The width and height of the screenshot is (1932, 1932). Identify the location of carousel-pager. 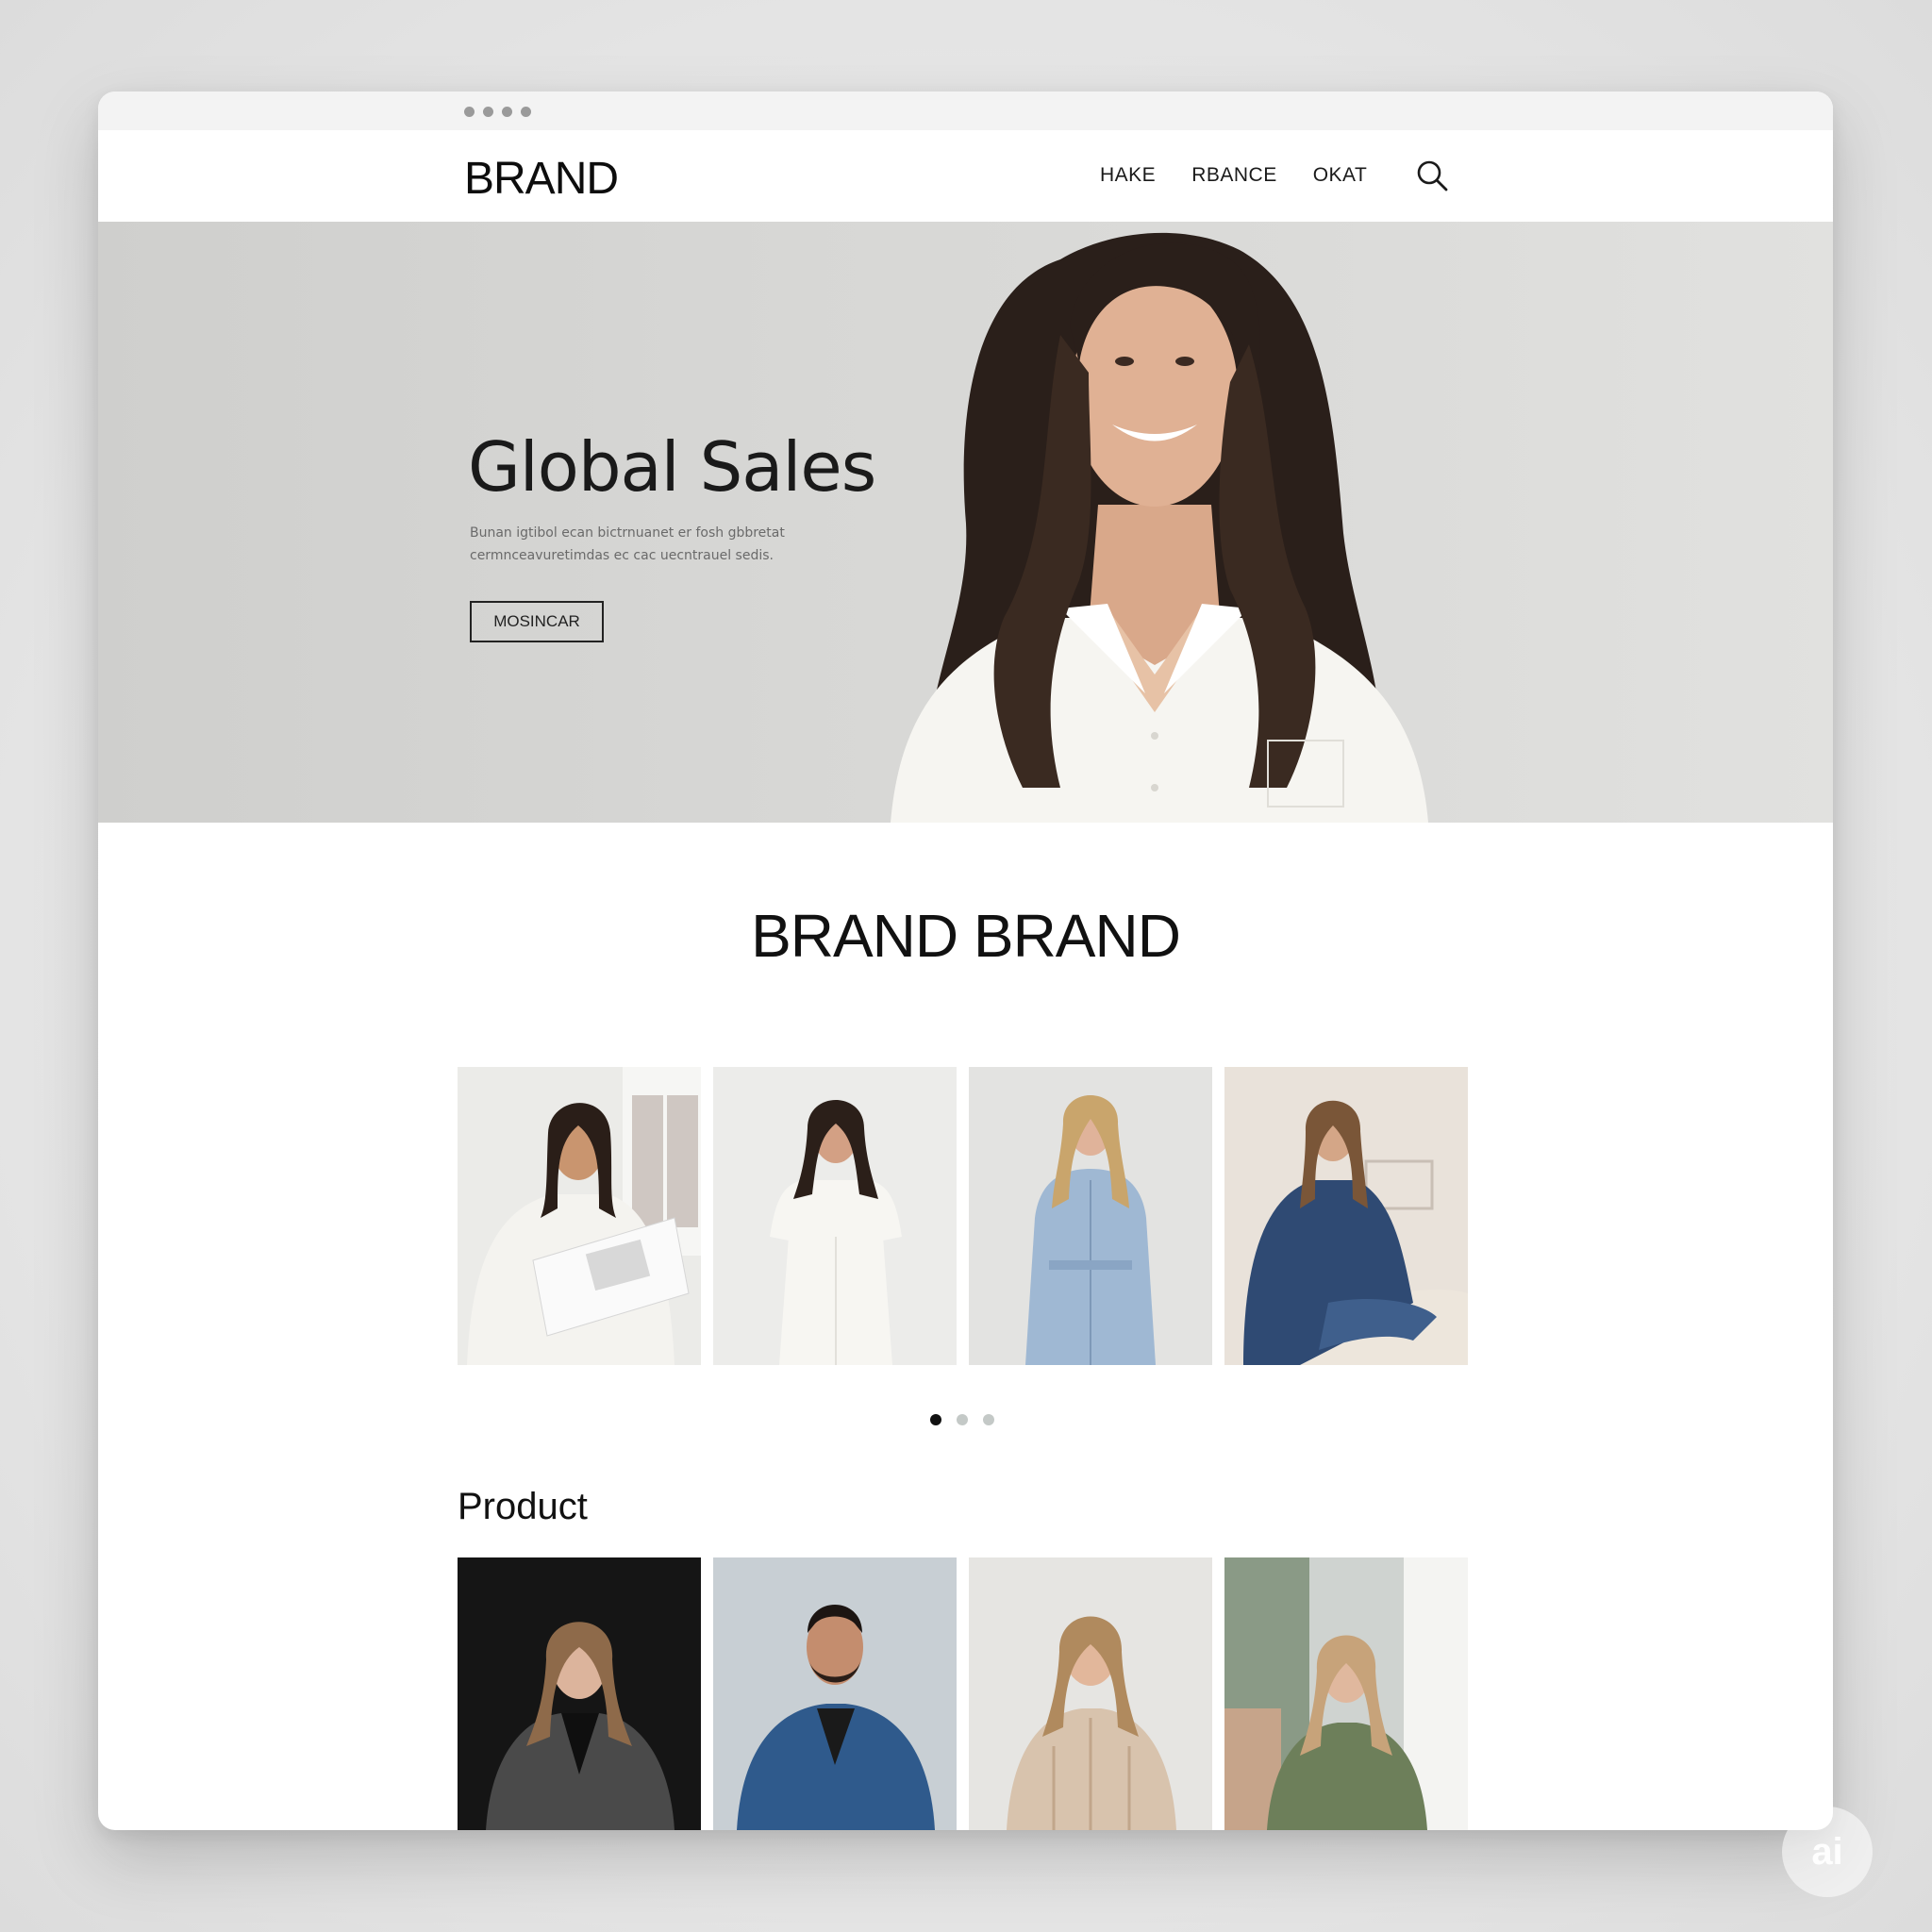
(962, 1420).